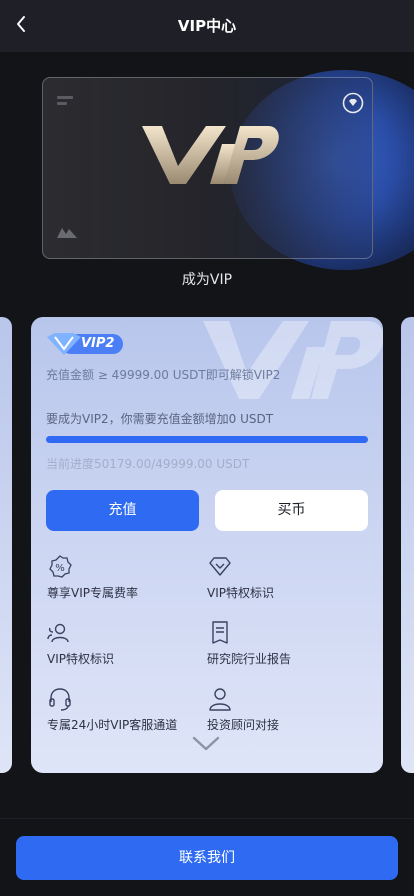 This screenshot has width=414, height=896. What do you see at coordinates (127, 578) in the screenshot?
I see `feature-exclusive-rate: % 尊享VIP专属费率` at bounding box center [127, 578].